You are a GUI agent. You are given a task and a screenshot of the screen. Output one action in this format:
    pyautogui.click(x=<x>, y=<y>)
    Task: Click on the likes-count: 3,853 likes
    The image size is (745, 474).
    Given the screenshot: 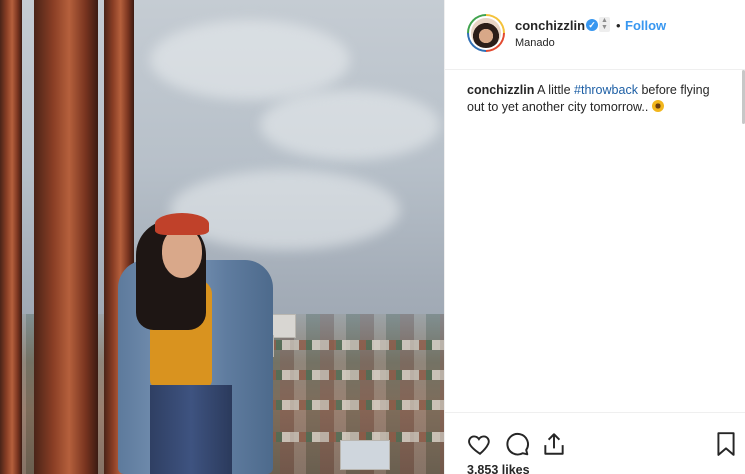 What is the action you would take?
    pyautogui.click(x=498, y=468)
    